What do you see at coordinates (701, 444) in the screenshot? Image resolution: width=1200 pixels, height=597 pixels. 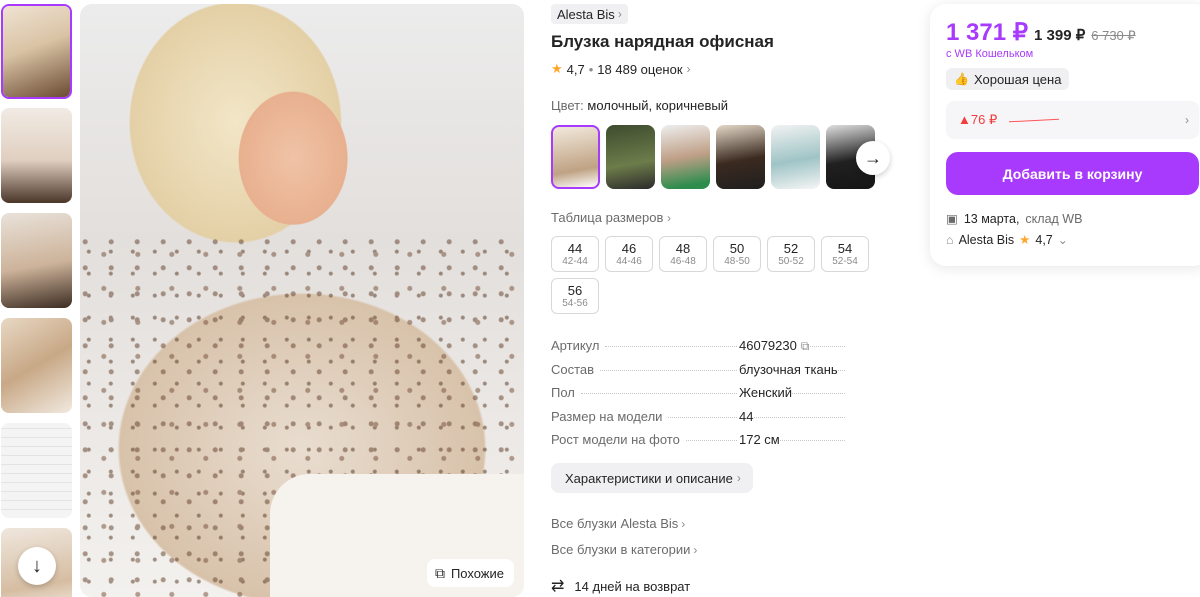 I see `spec-row: Рост модели на фото 172 см` at bounding box center [701, 444].